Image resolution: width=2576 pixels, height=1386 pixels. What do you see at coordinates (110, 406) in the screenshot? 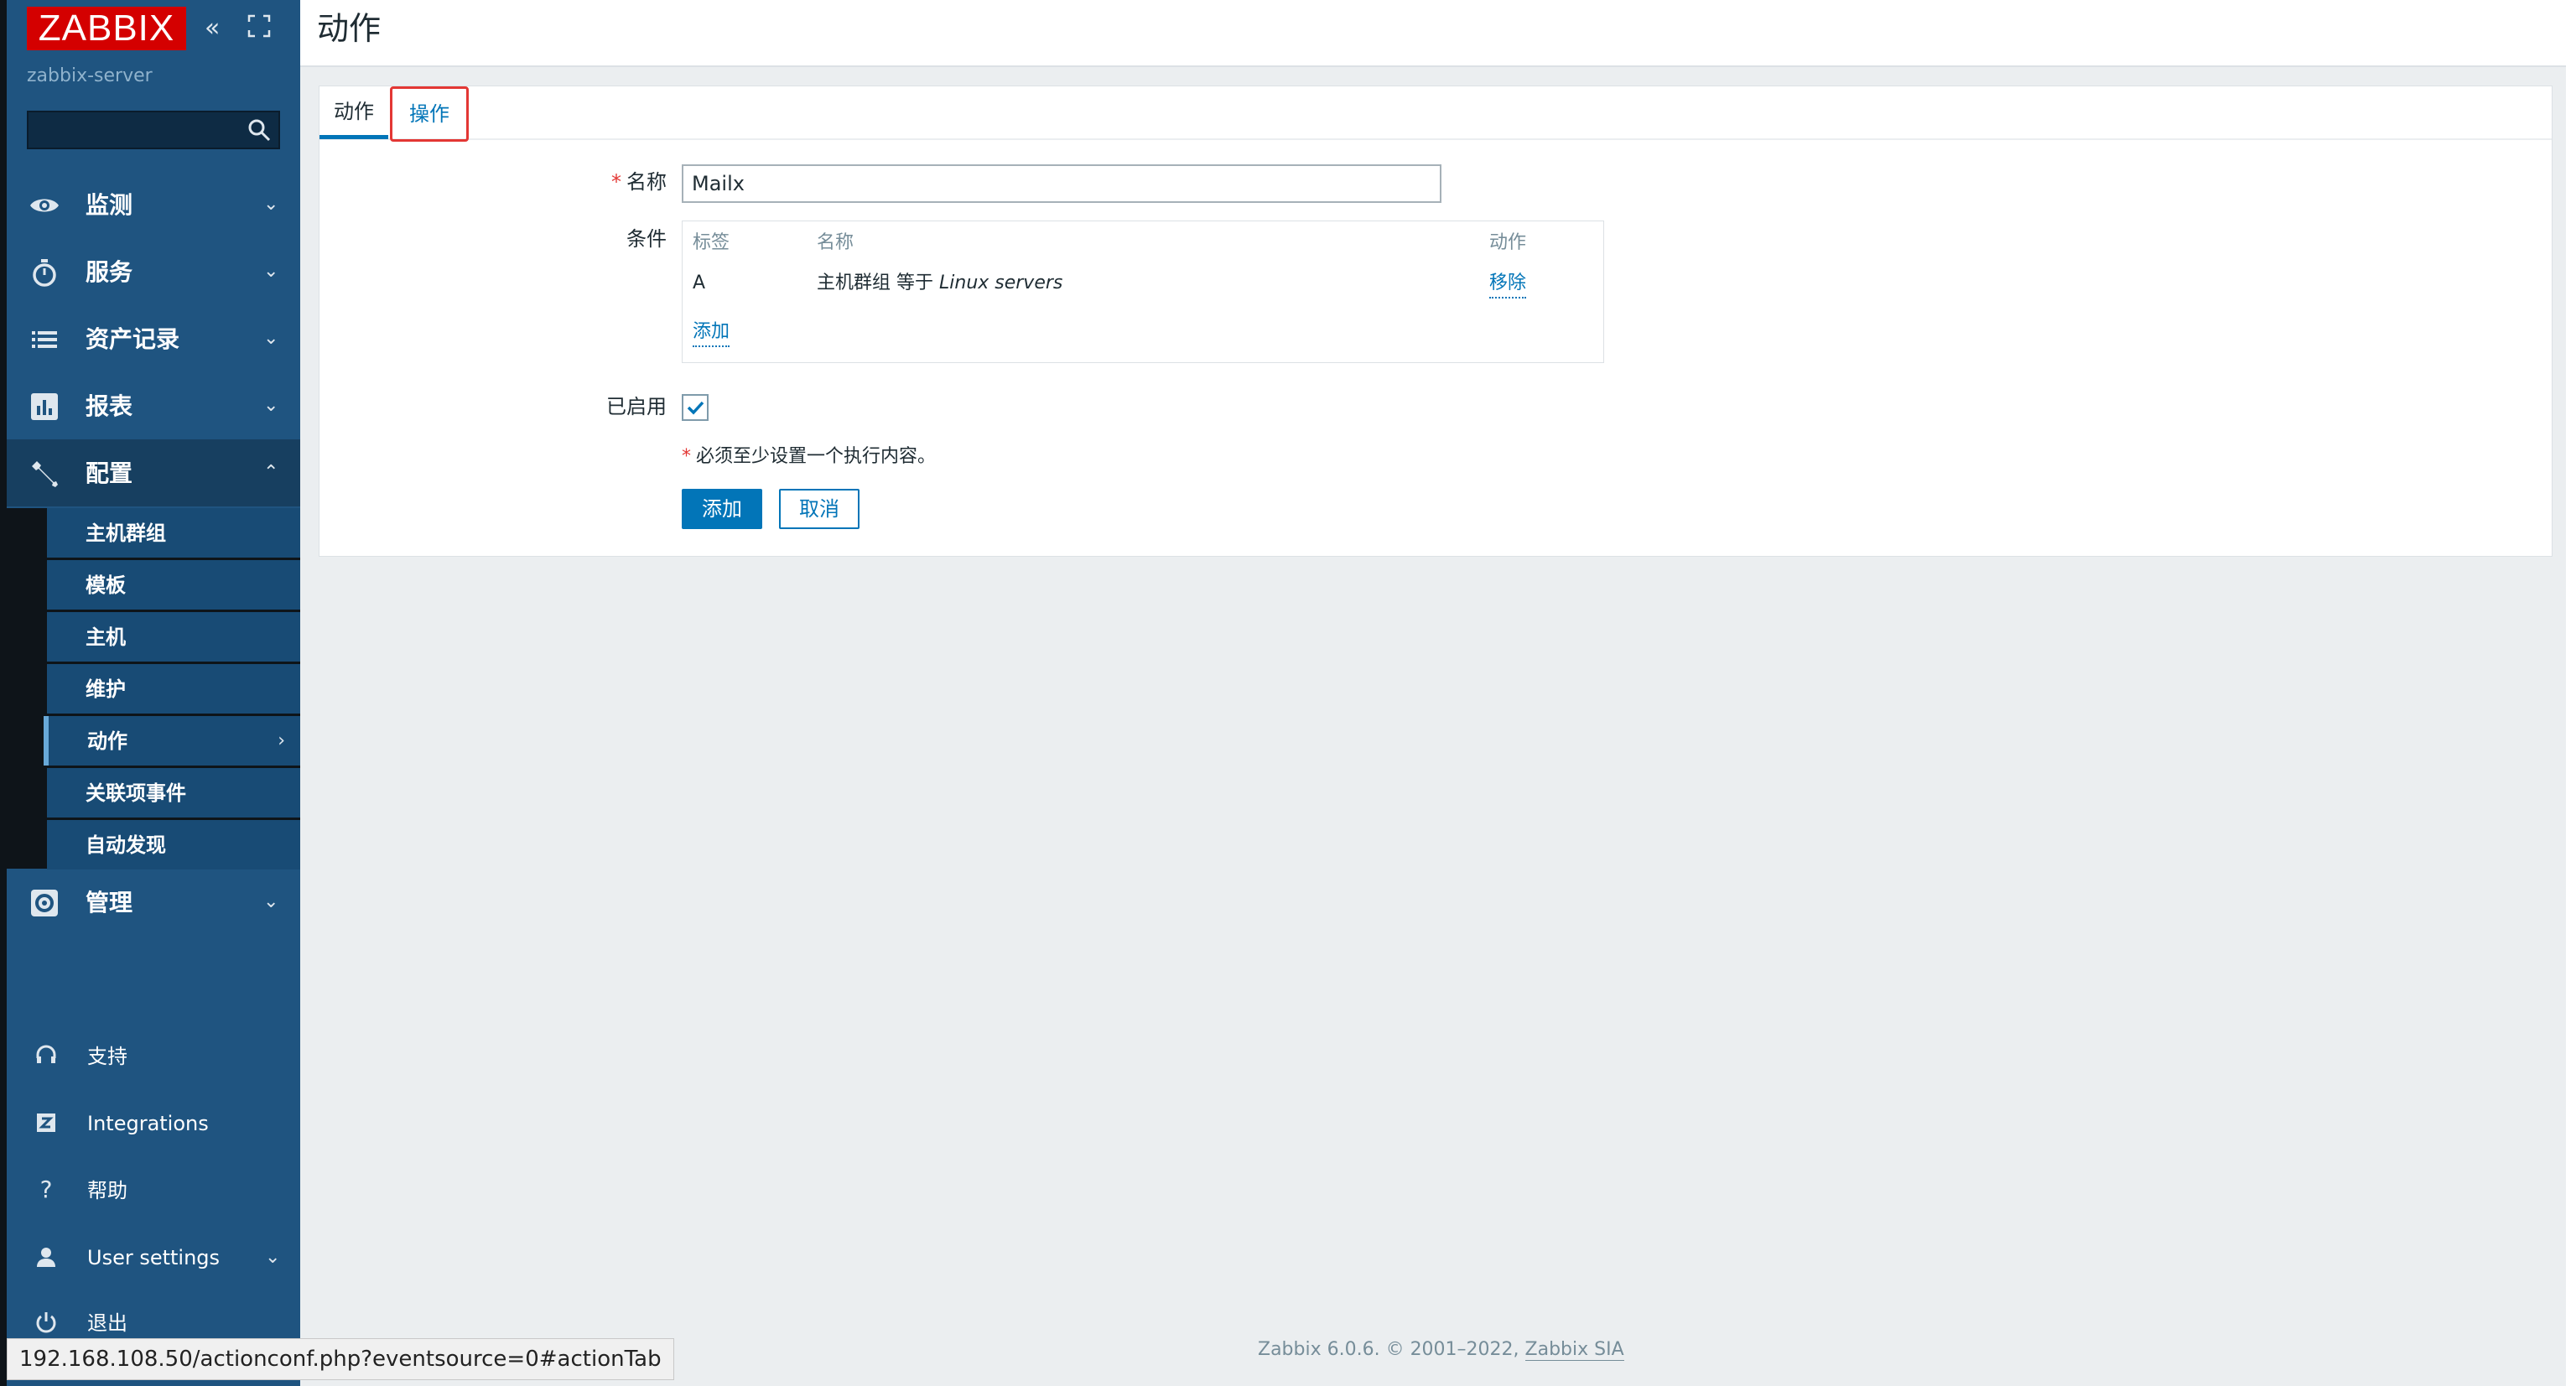
I see `nav-label: 报表` at bounding box center [110, 406].